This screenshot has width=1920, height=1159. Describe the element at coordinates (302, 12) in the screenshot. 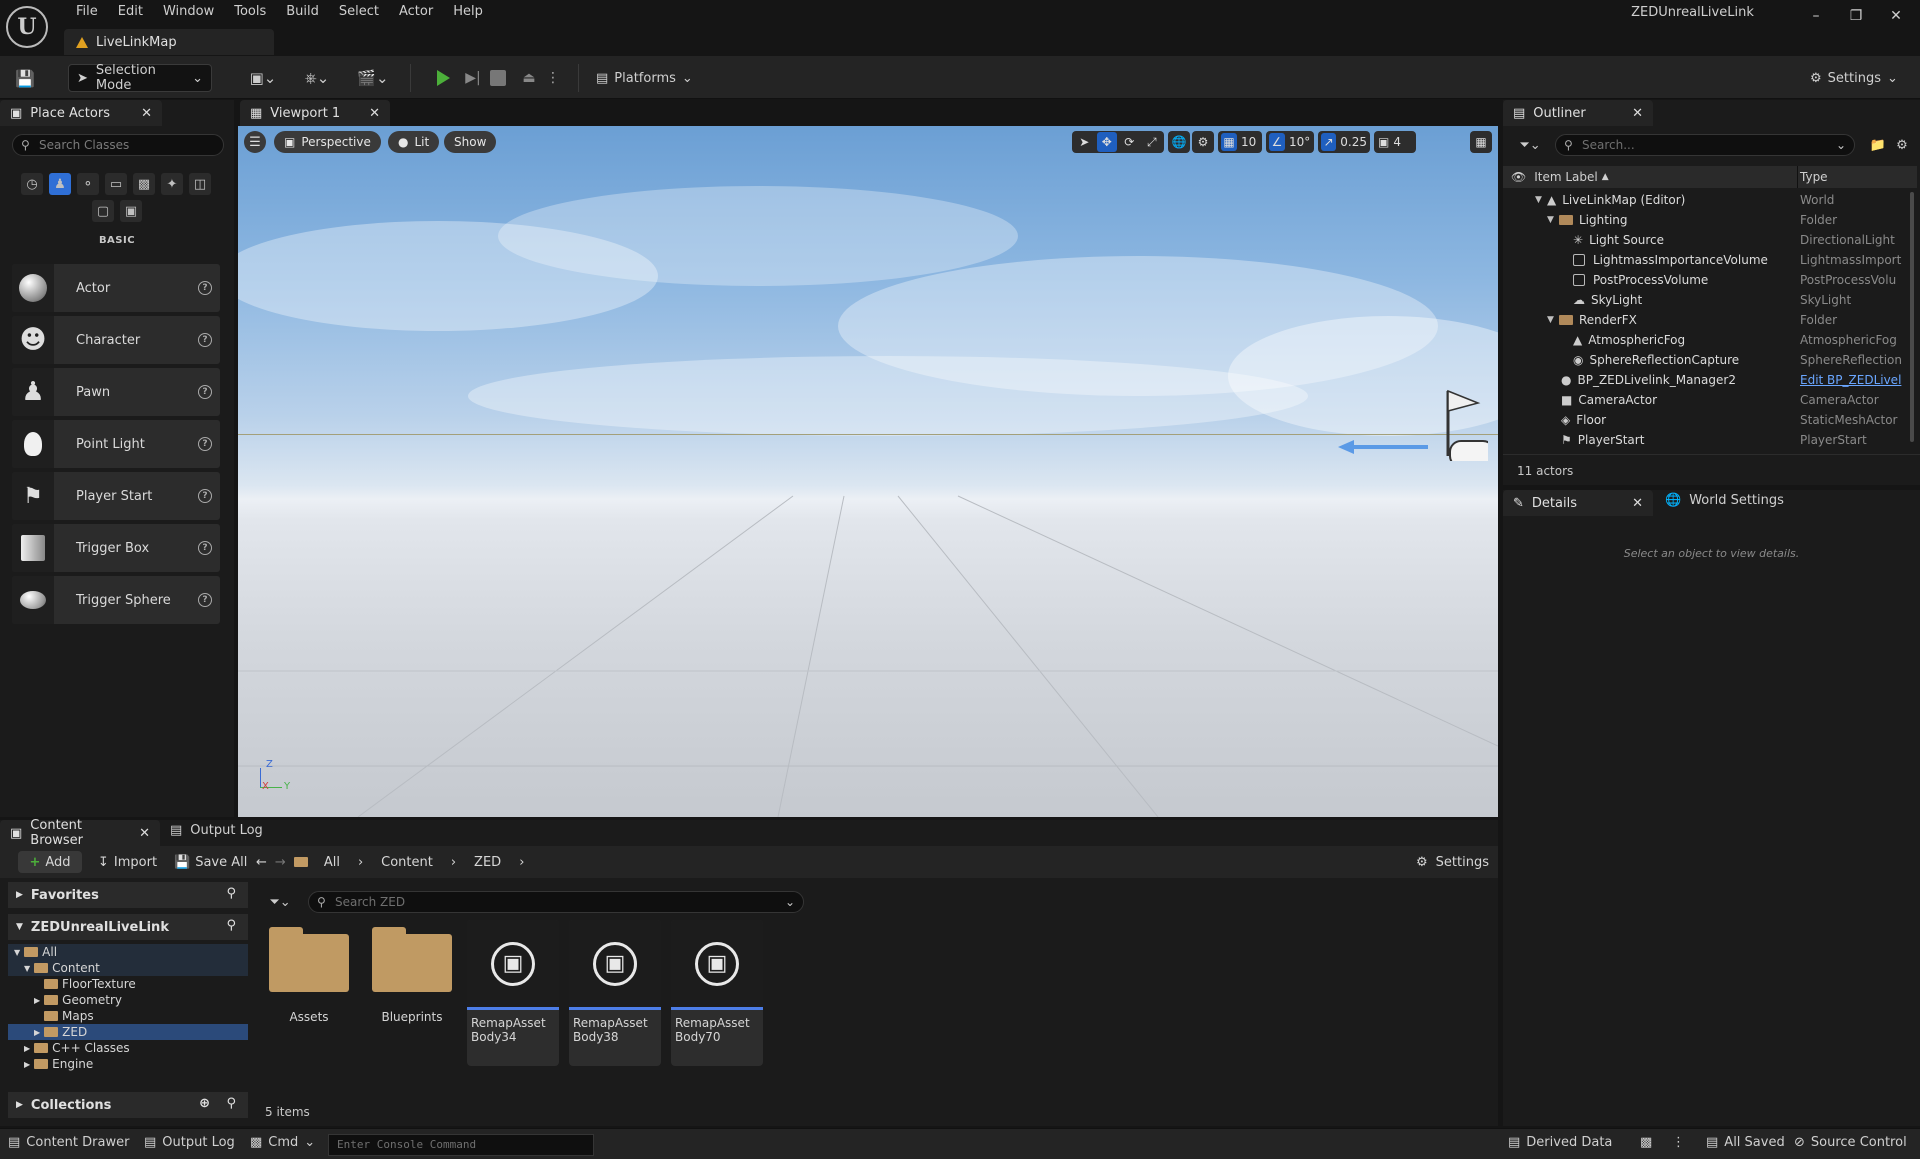

I see `menu-build: Build` at that location.